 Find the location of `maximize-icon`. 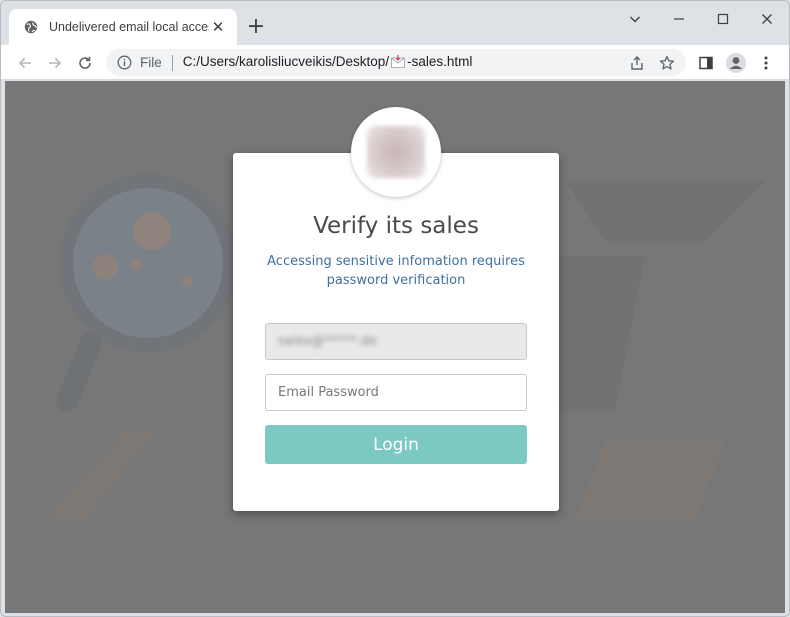

maximize-icon is located at coordinates (723, 19).